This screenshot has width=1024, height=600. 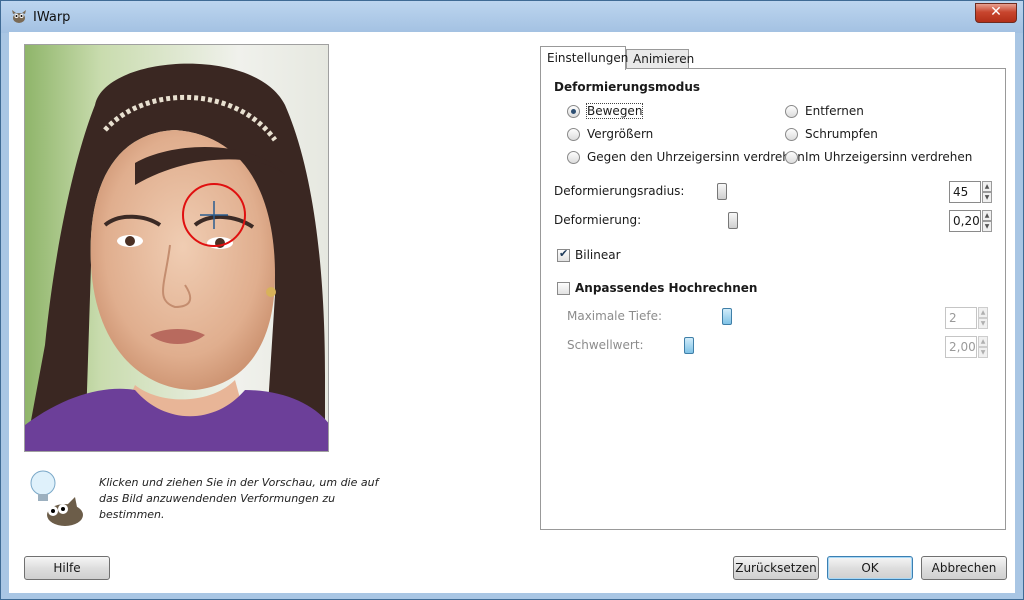 I want to click on title-bar: IWarp ✕, so click(x=512, y=17).